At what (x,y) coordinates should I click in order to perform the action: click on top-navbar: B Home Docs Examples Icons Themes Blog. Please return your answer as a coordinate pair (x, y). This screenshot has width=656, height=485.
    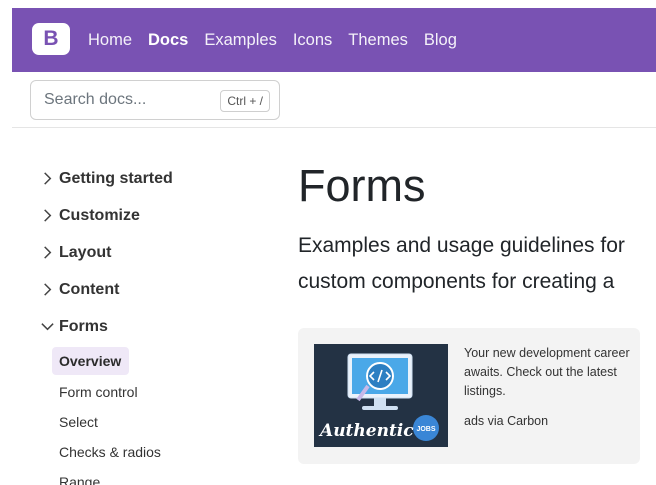
    Looking at the image, I should click on (334, 40).